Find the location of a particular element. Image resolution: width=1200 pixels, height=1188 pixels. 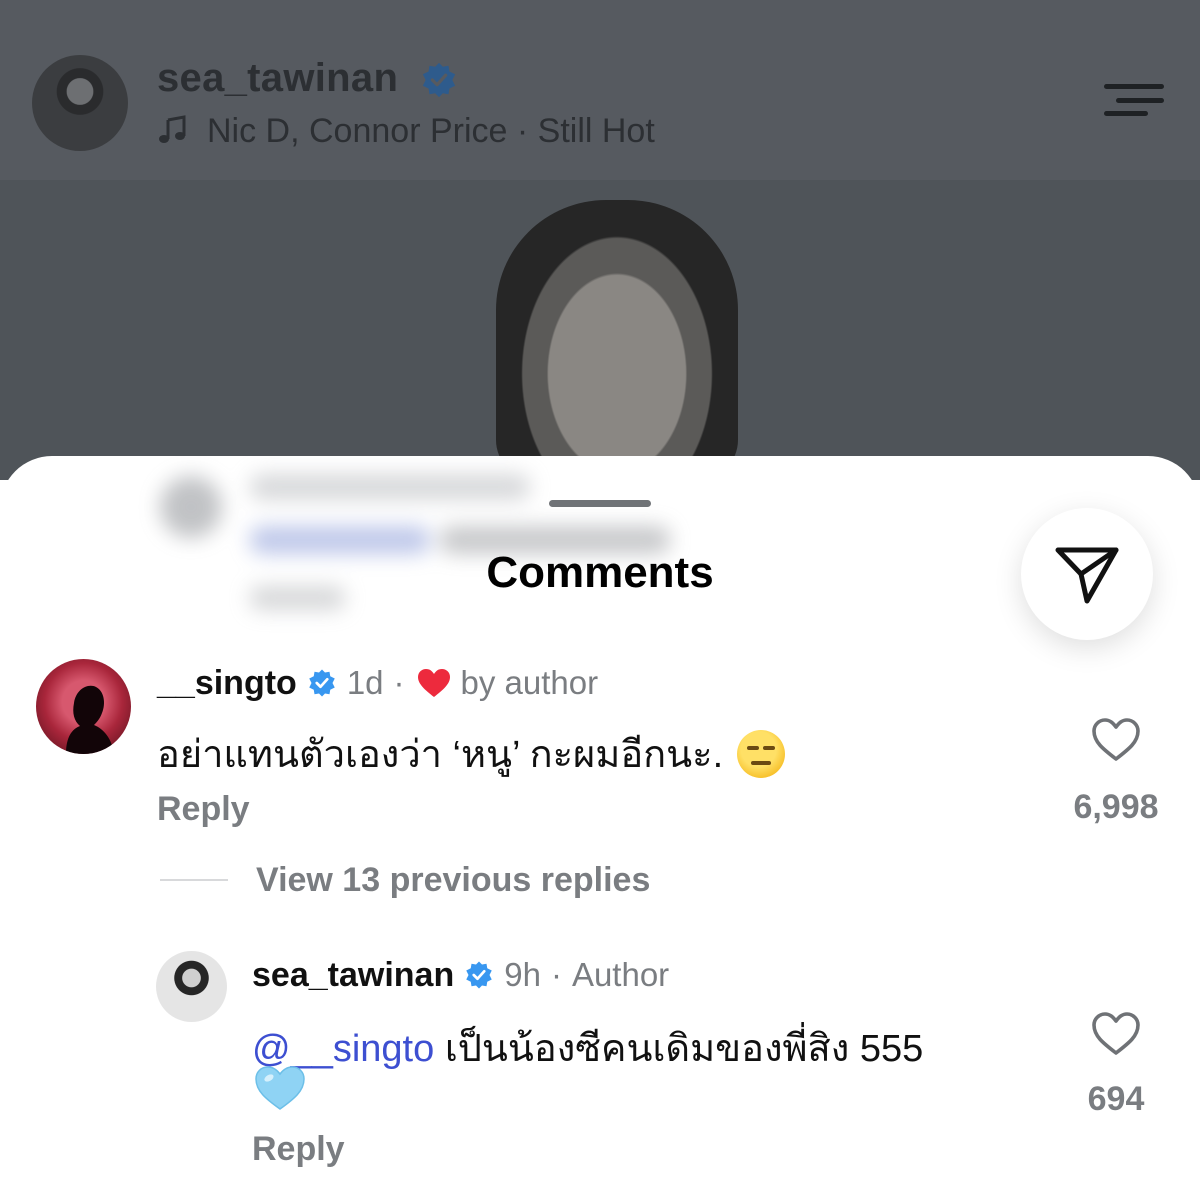

commenter-avatar is located at coordinates (83, 706).